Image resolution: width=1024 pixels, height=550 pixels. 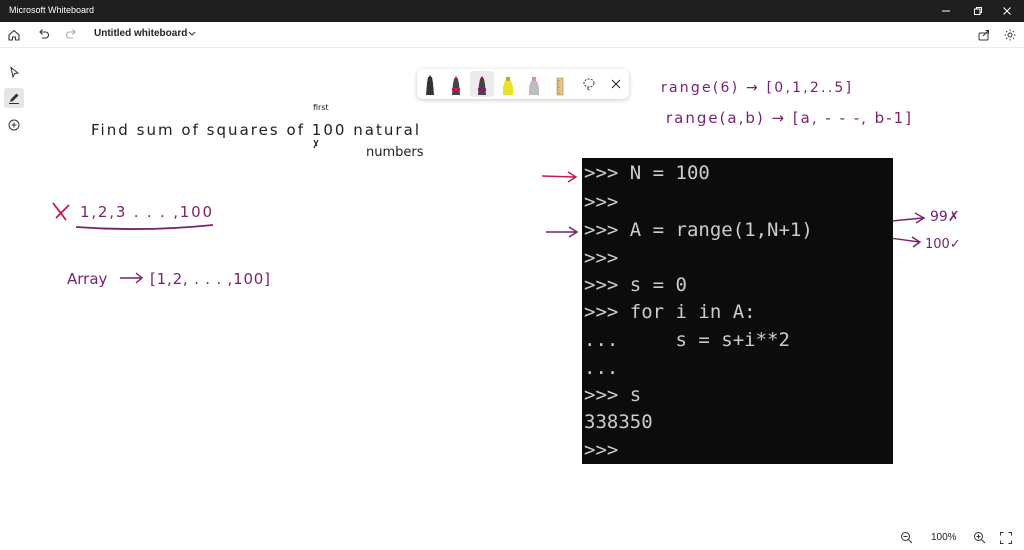 I want to click on redo-button, so click(x=71, y=35).